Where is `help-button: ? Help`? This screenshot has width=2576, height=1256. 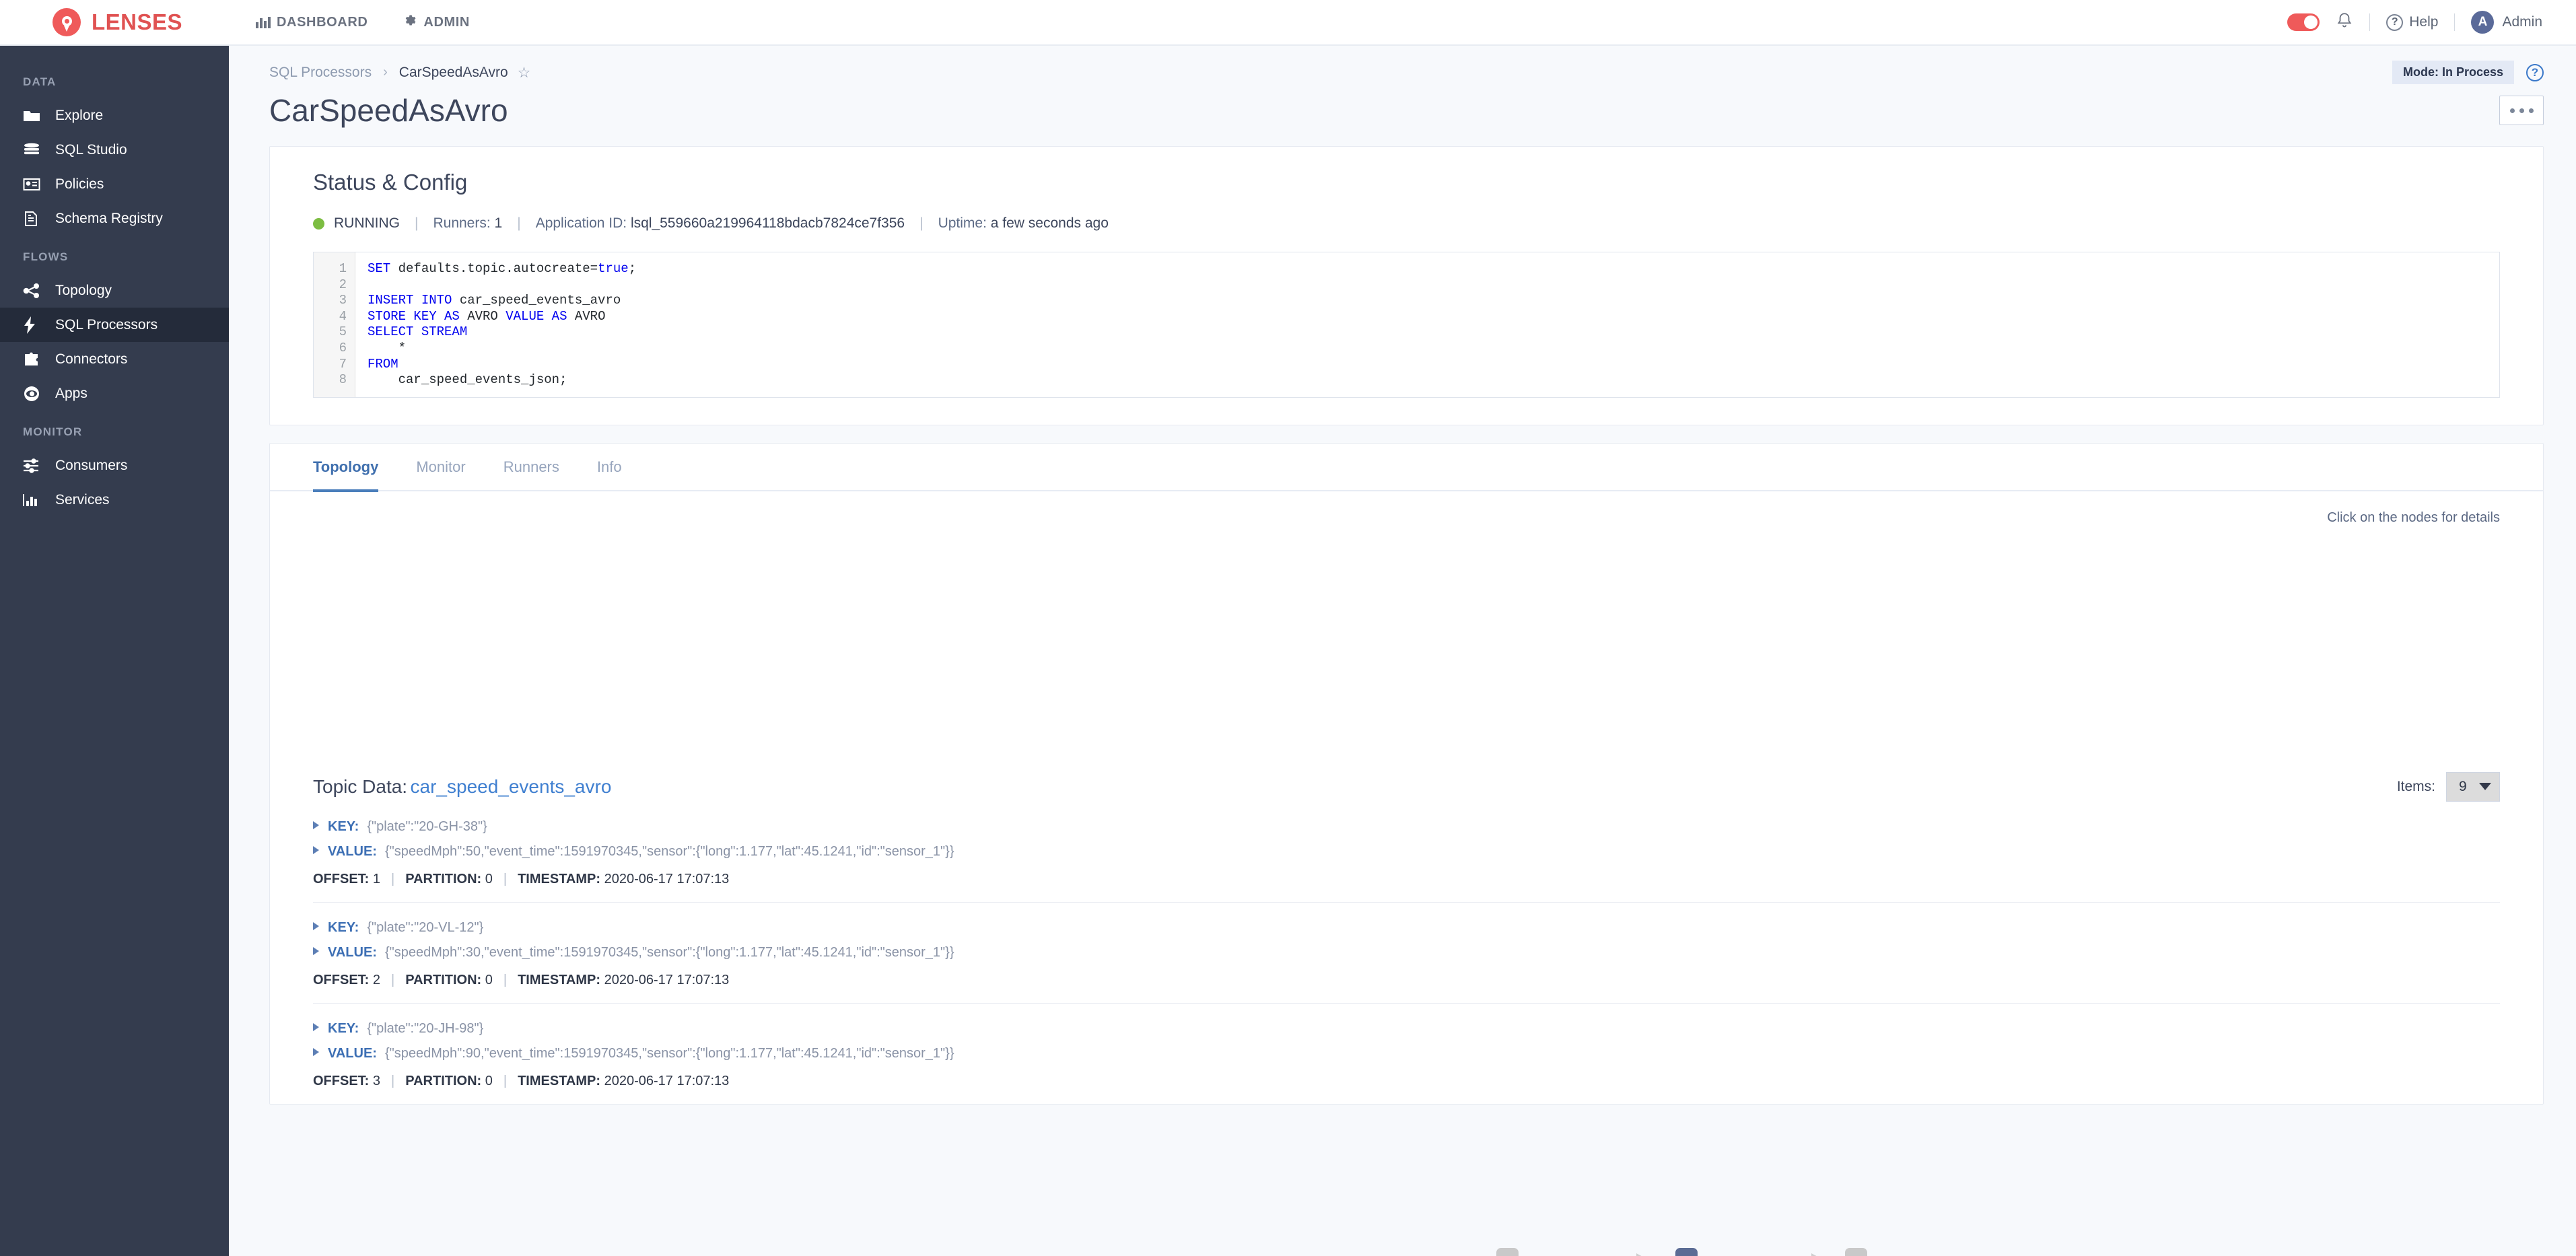 help-button: ? Help is located at coordinates (2412, 22).